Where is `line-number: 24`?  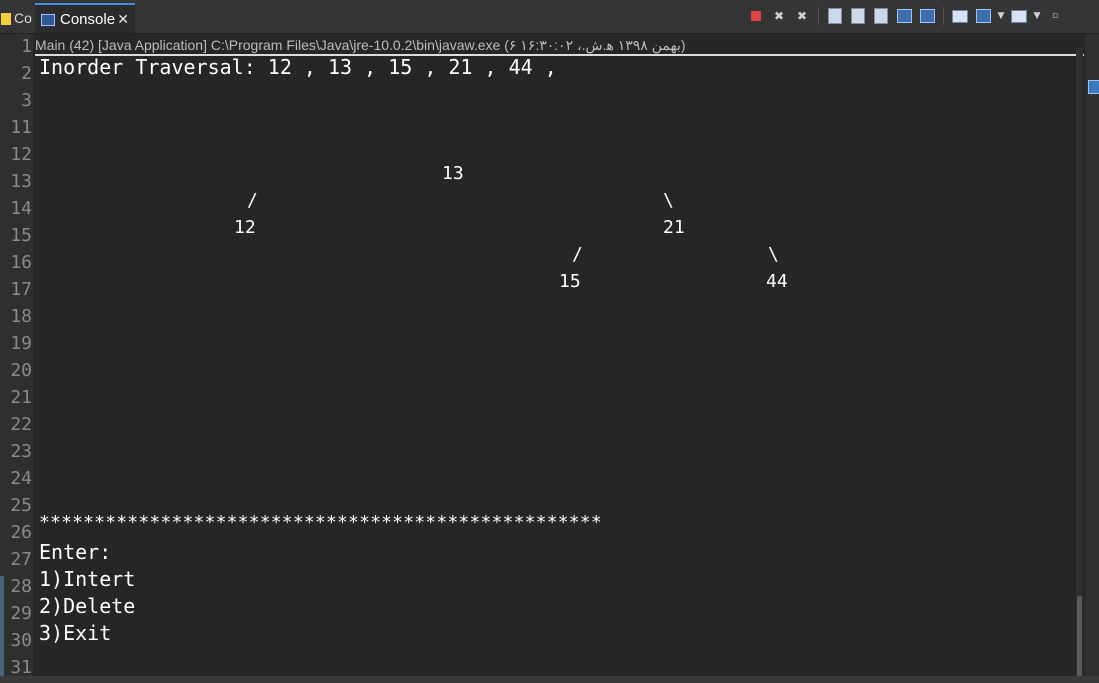
line-number: 24 is located at coordinates (21, 478).